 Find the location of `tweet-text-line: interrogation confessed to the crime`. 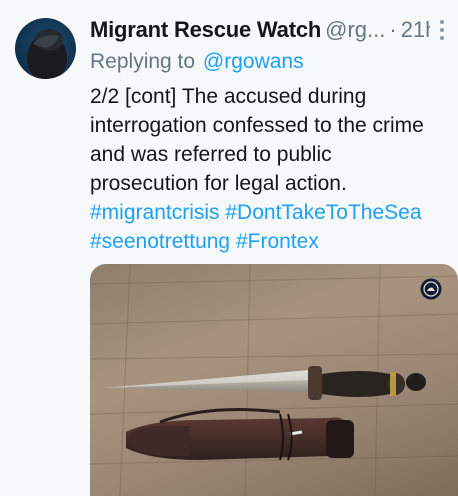

tweet-text-line: interrogation confessed to the crime is located at coordinates (257, 125).